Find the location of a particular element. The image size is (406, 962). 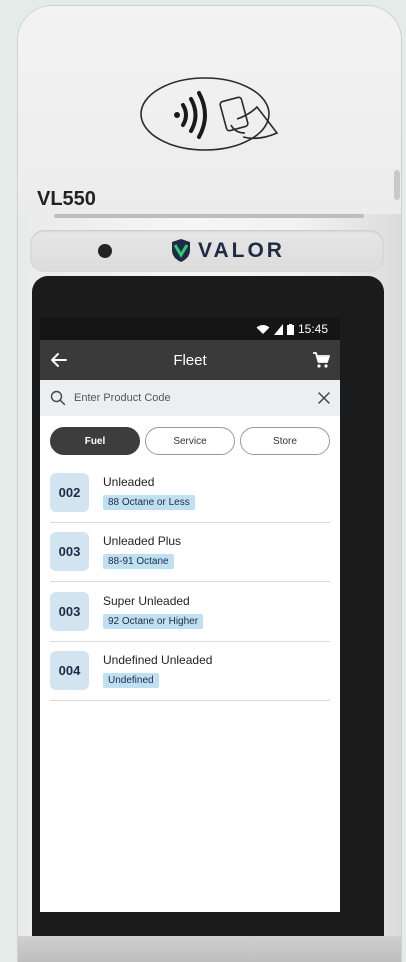

tab-service: Service is located at coordinates (190, 441).